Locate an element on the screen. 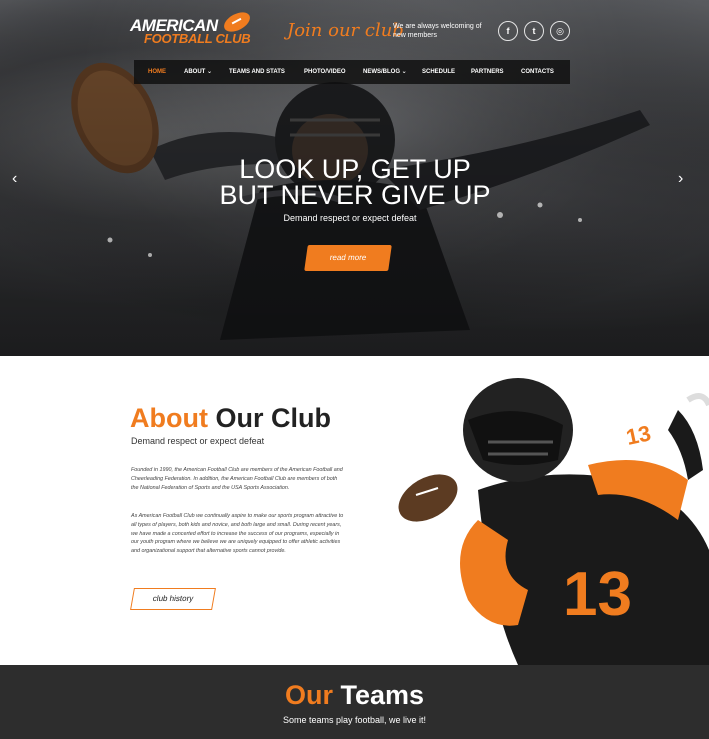 The image size is (709, 739). instagram-icon: ◎ is located at coordinates (560, 31).